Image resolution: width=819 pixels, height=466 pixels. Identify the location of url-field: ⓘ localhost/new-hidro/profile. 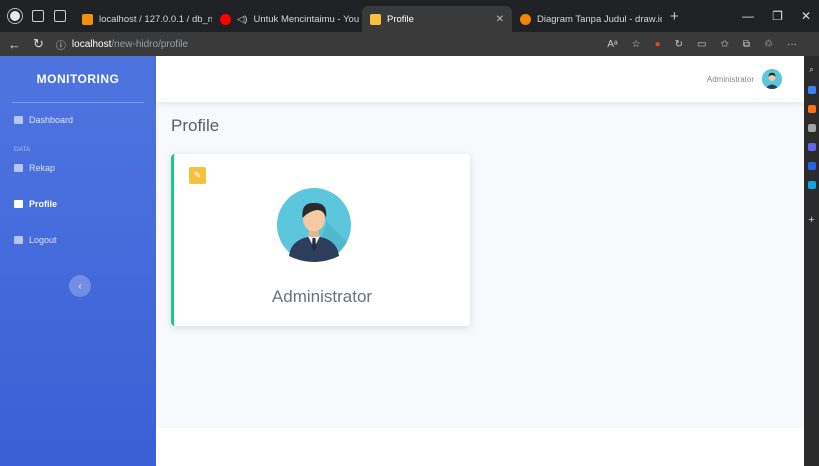
(122, 44).